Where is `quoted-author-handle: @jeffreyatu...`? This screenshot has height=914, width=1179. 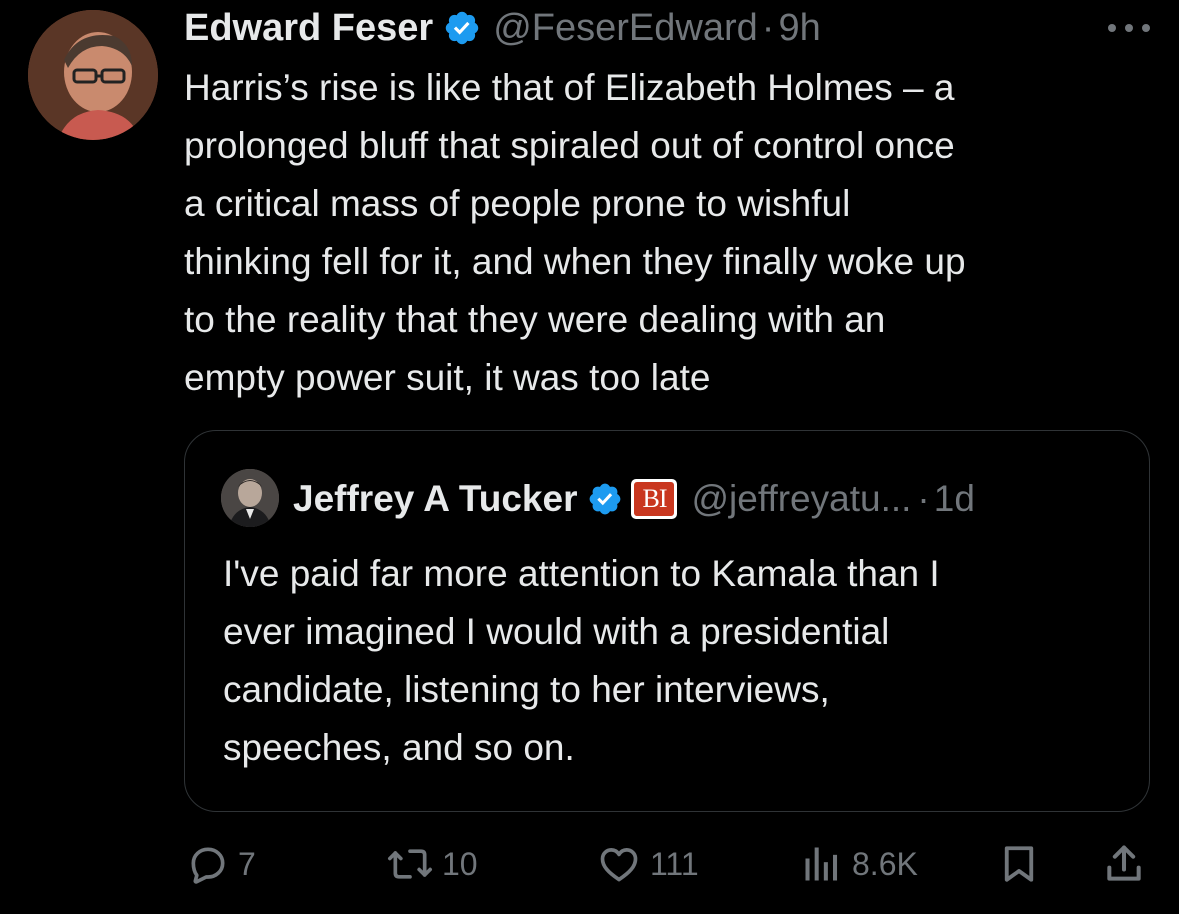 quoted-author-handle: @jeffreyatu... is located at coordinates (801, 499).